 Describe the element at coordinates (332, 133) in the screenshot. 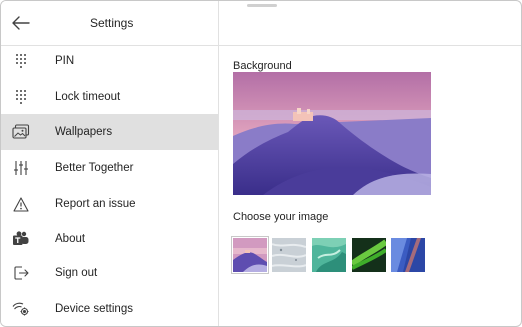

I see `background-preview` at that location.